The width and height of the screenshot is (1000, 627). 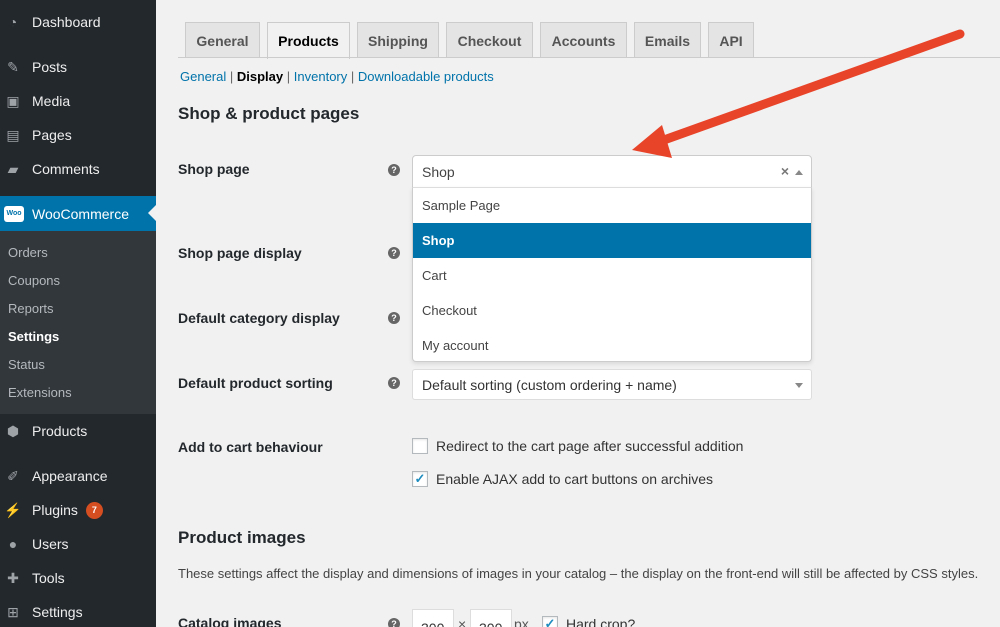 I want to click on menu-tools: ✚ Tools, so click(x=78, y=578).